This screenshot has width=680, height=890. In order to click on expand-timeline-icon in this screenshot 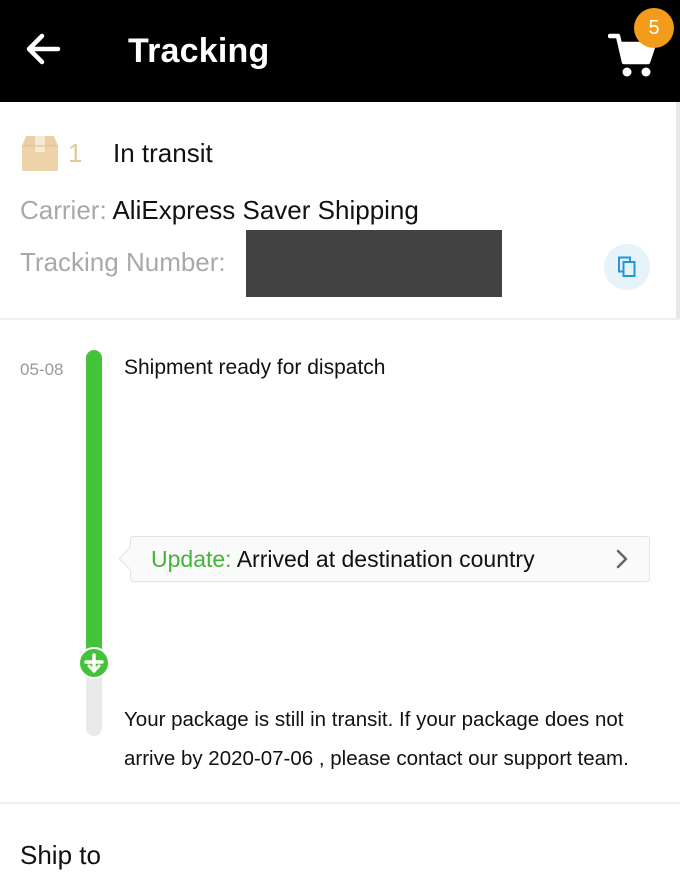, I will do `click(94, 663)`.